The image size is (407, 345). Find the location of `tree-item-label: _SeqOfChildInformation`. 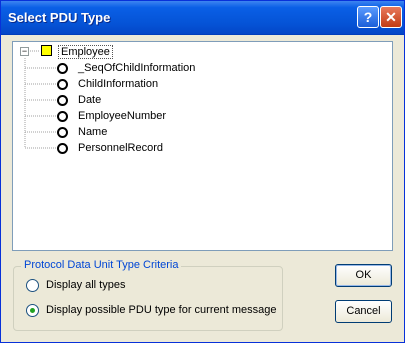

tree-item-label: _SeqOfChildInformation is located at coordinates (137, 68).